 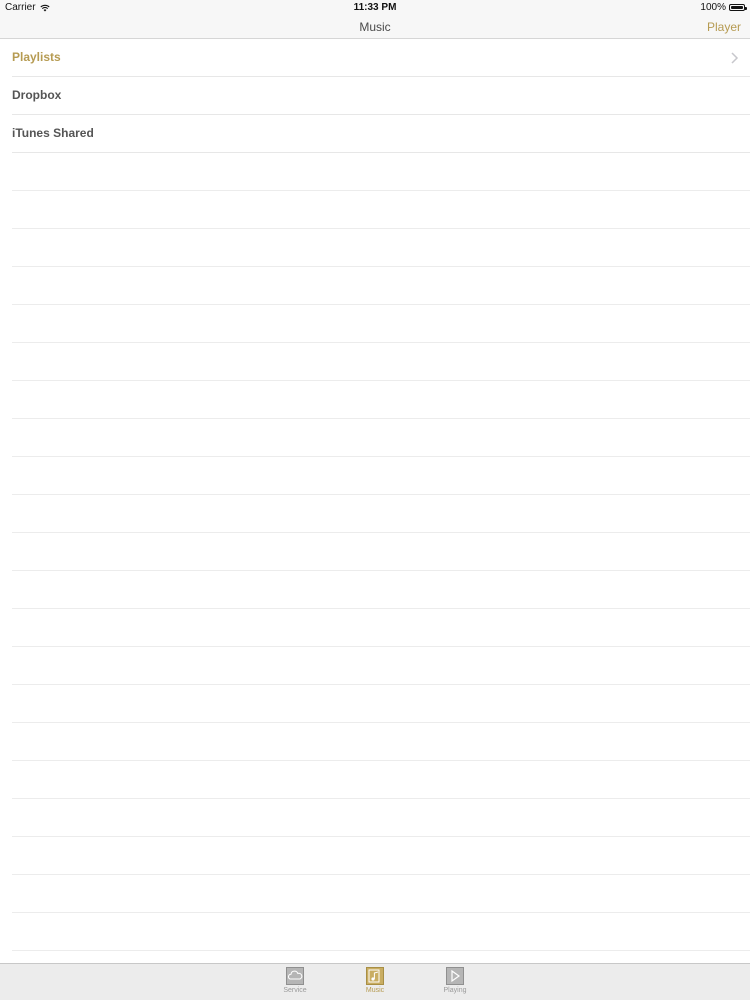 I want to click on tab-music: Music, so click(x=375, y=980).